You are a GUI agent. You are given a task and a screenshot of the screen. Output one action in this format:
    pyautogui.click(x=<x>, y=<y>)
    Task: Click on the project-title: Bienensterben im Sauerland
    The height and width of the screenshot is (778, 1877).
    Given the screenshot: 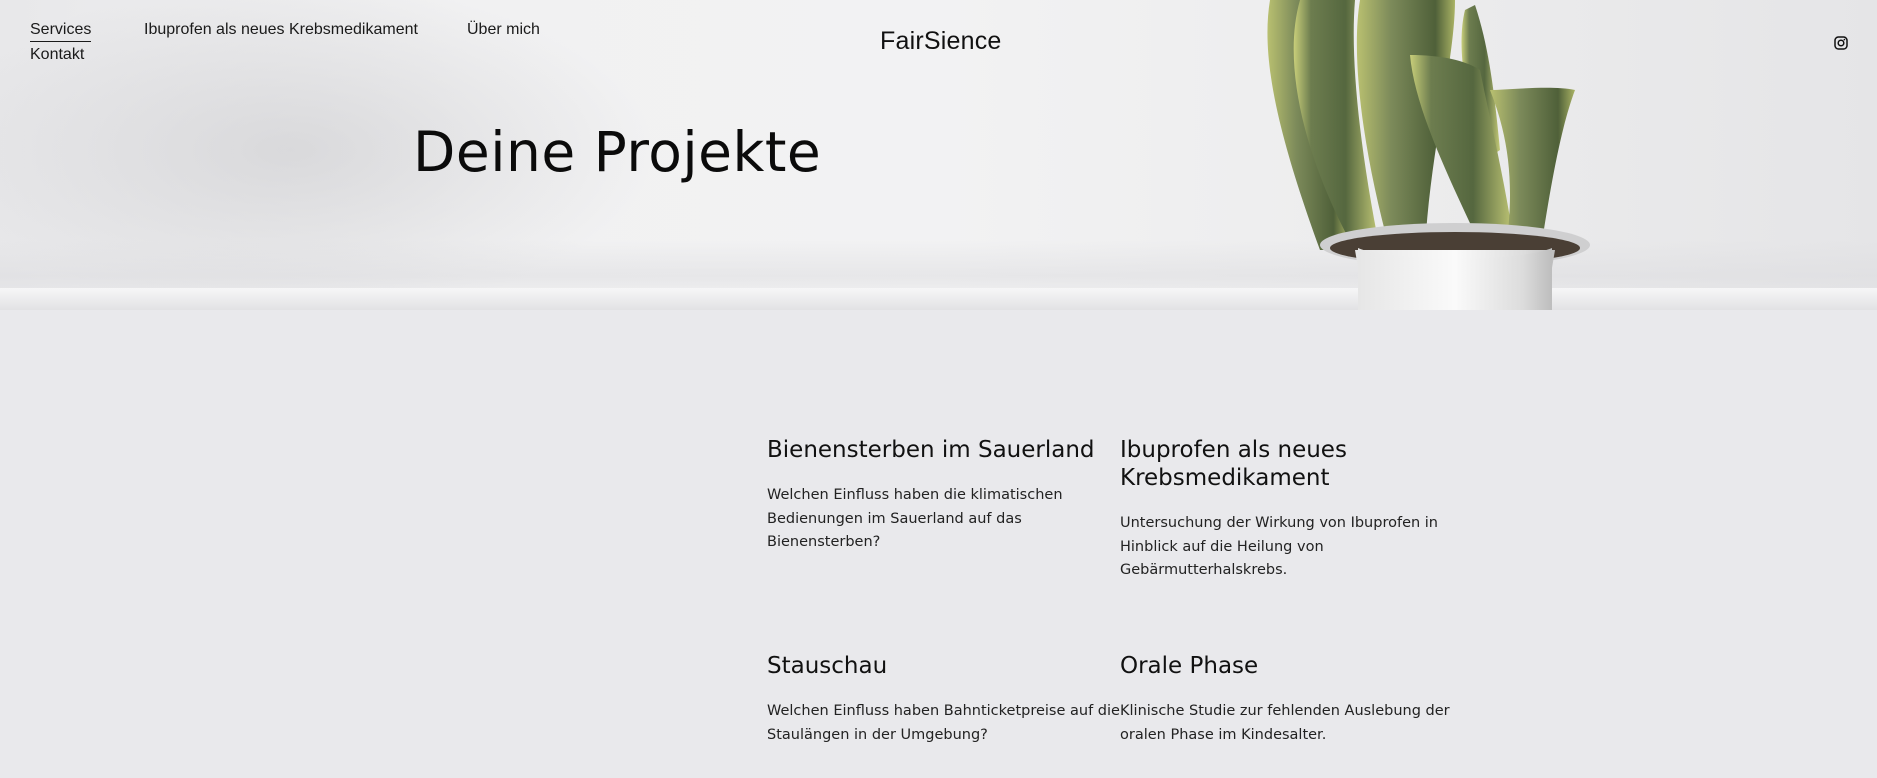 What is the action you would take?
    pyautogui.click(x=944, y=450)
    